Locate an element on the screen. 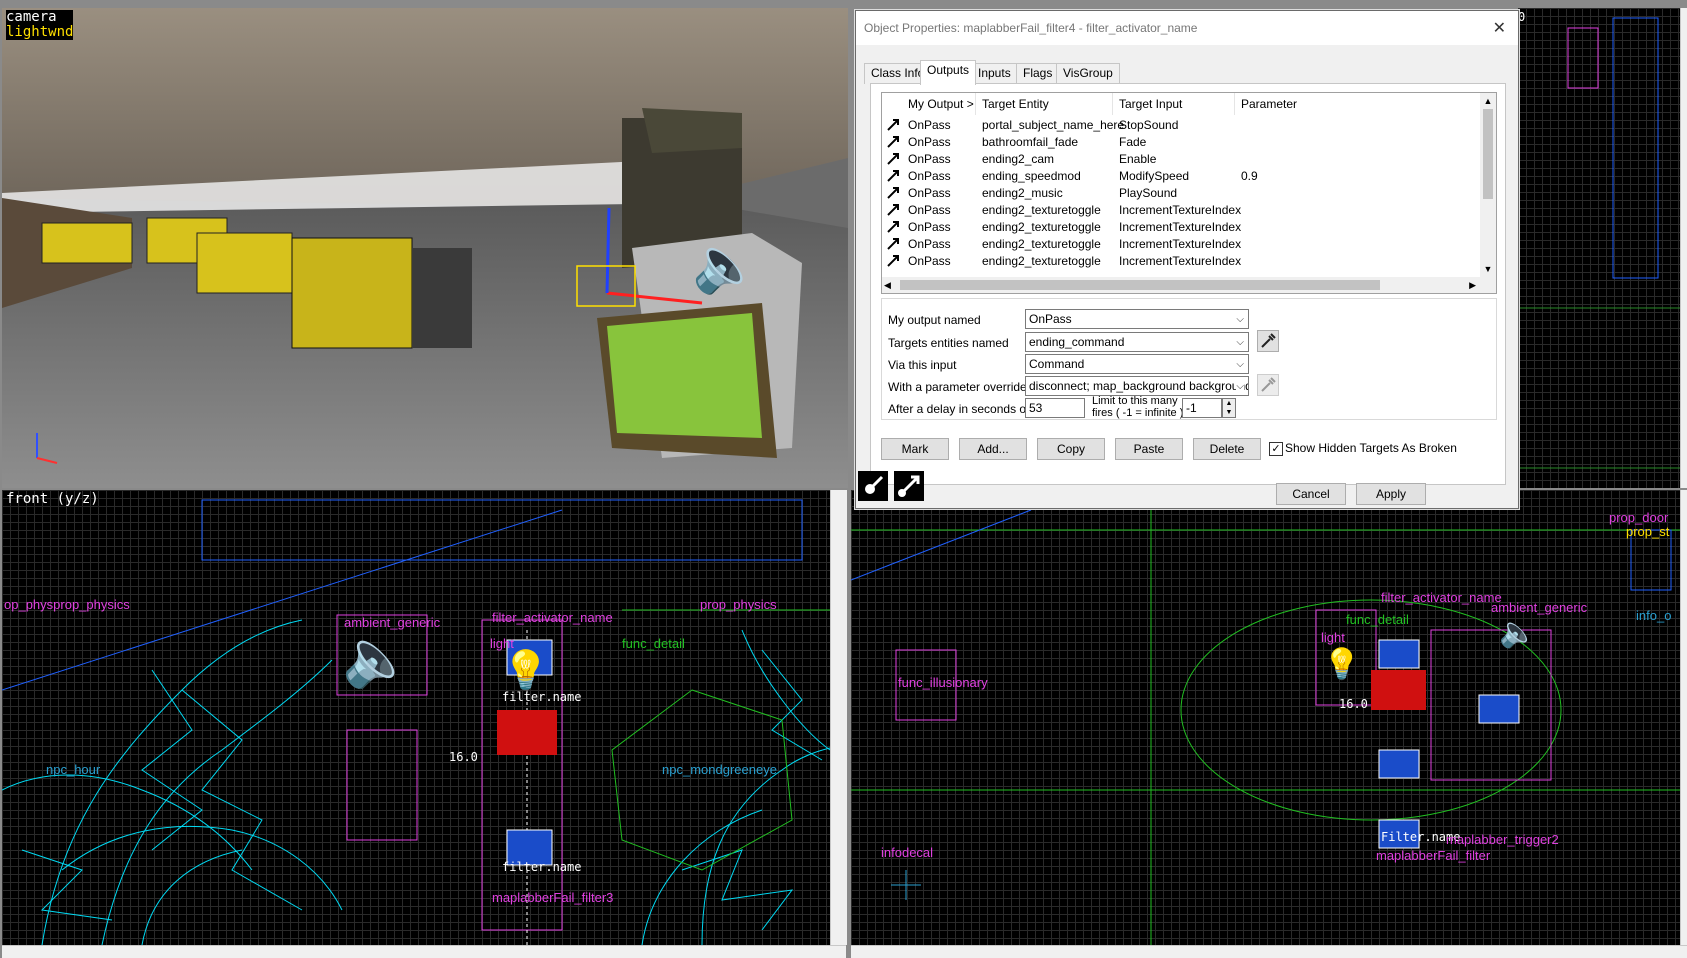 The height and width of the screenshot is (958, 1687). top-right-vertical-scrollbar is located at coordinates (1683, 248).